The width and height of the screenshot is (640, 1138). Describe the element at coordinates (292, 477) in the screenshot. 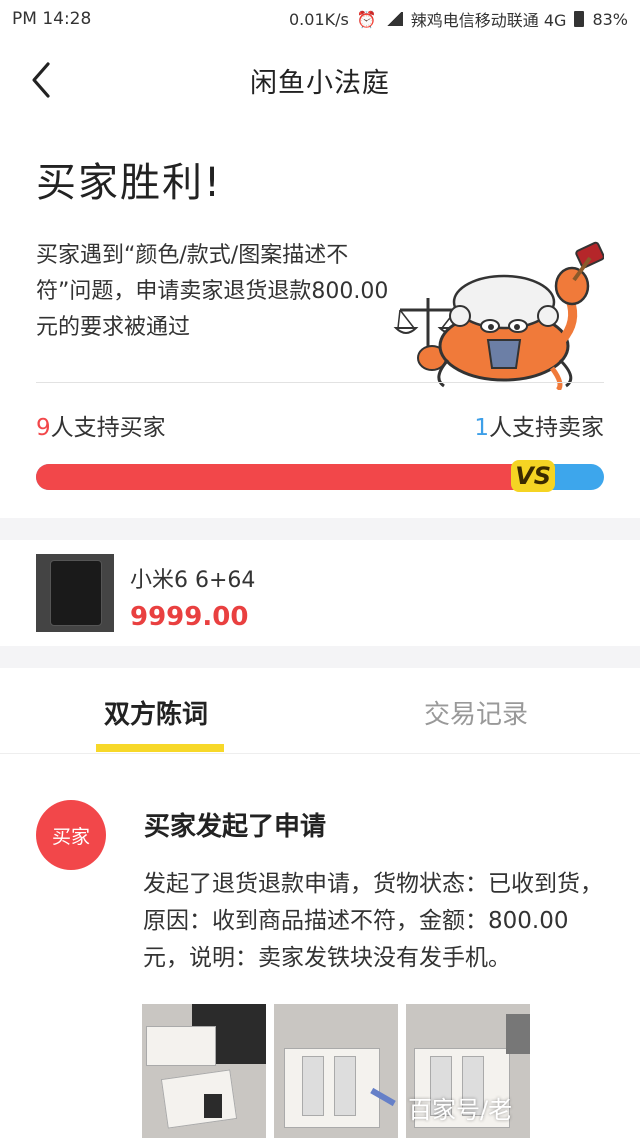

I see `buyer-support-fill` at that location.